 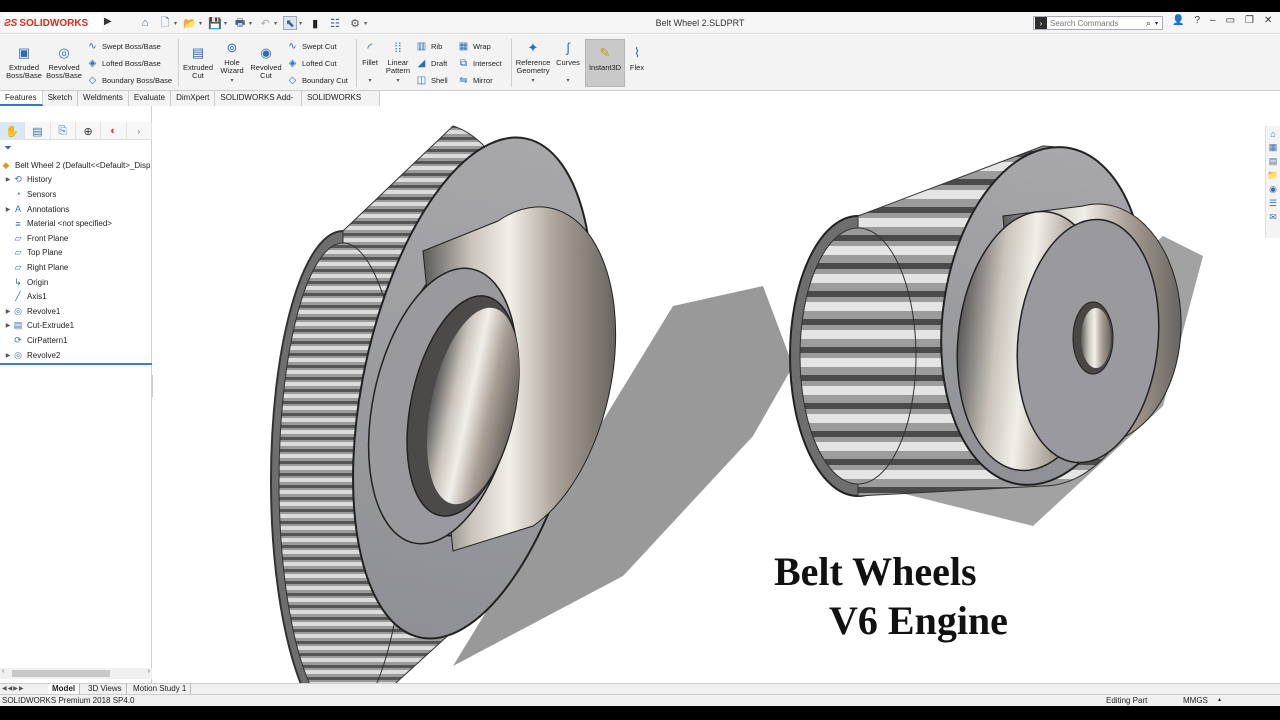 What do you see at coordinates (53, 23) in the screenshot?
I see `solidworks-logo: ƧS SOLIDWORKS` at bounding box center [53, 23].